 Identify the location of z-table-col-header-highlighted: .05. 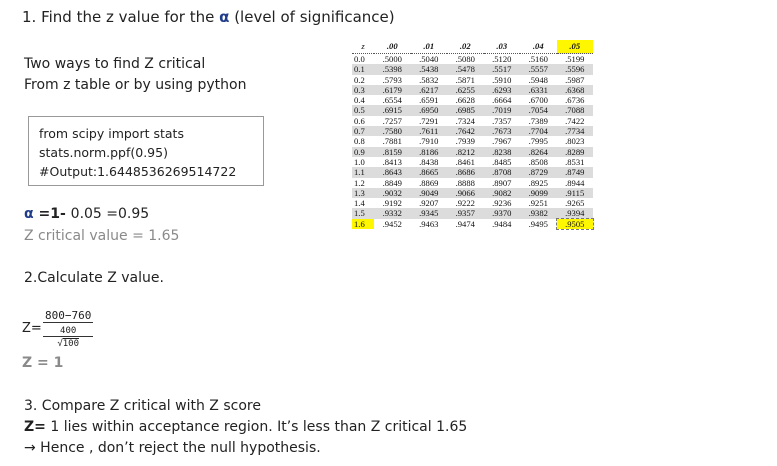
(574, 47).